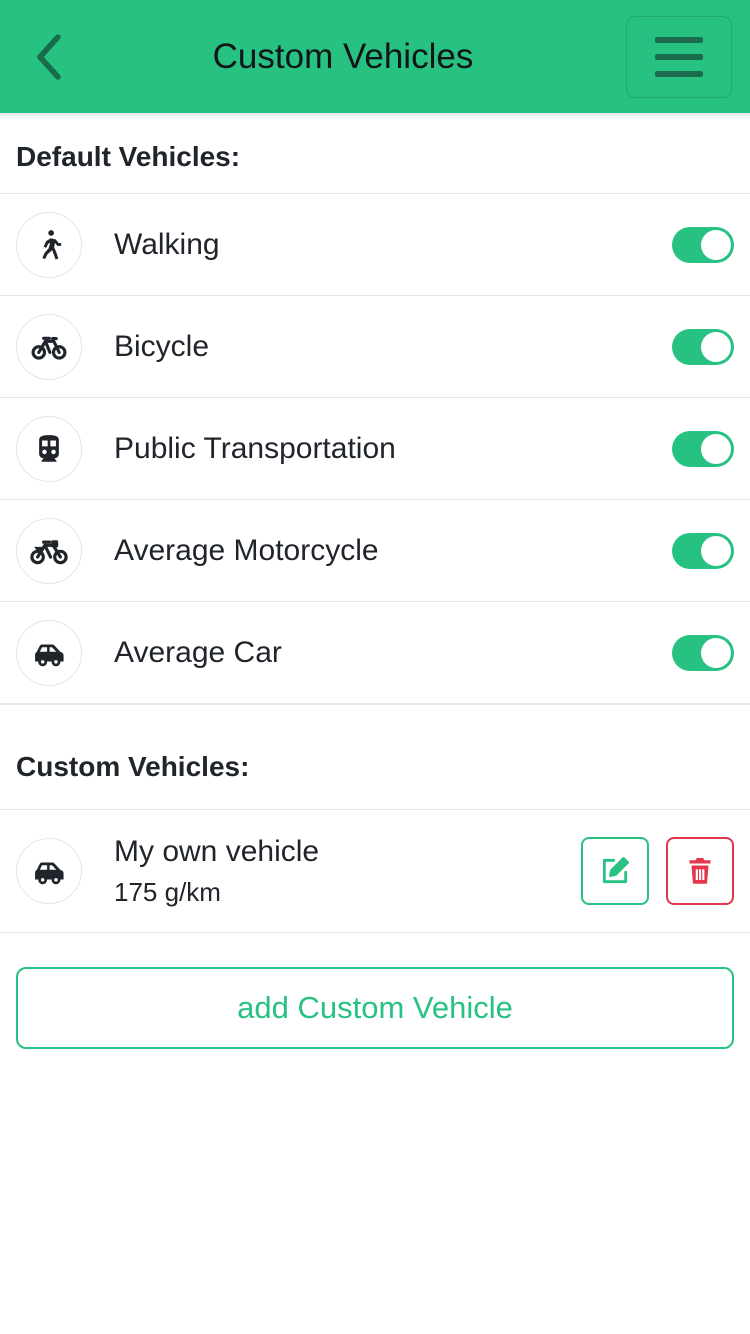 This screenshot has height=1334, width=750. I want to click on custom-vehicle-text: My own vehicle 175 g/km, so click(347, 871).